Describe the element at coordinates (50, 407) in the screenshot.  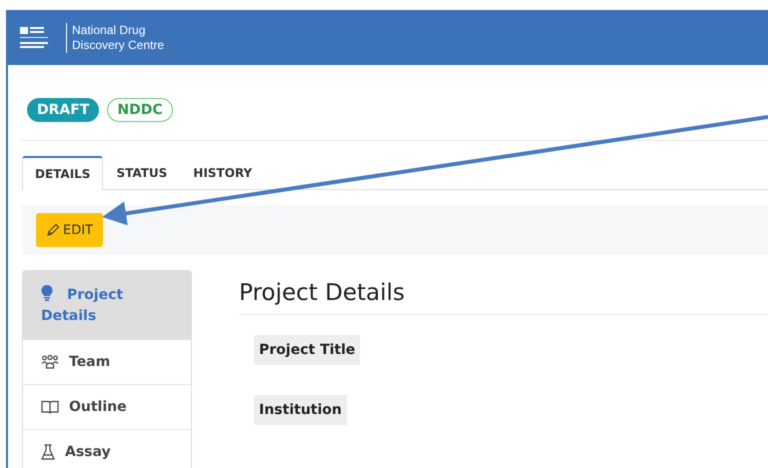
I see `book-icon` at that location.